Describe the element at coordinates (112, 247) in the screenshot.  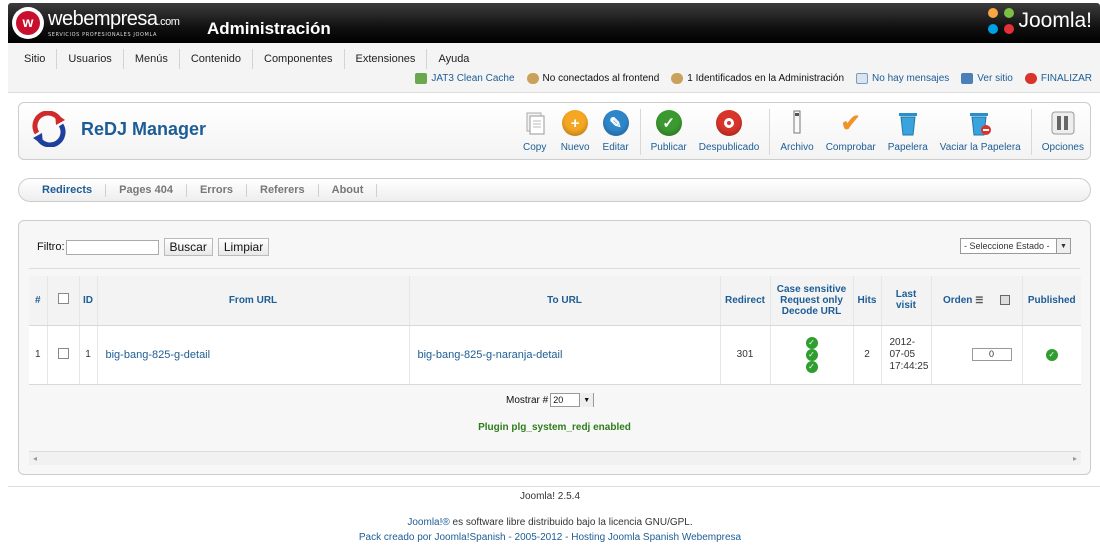
I see `filter-input` at that location.